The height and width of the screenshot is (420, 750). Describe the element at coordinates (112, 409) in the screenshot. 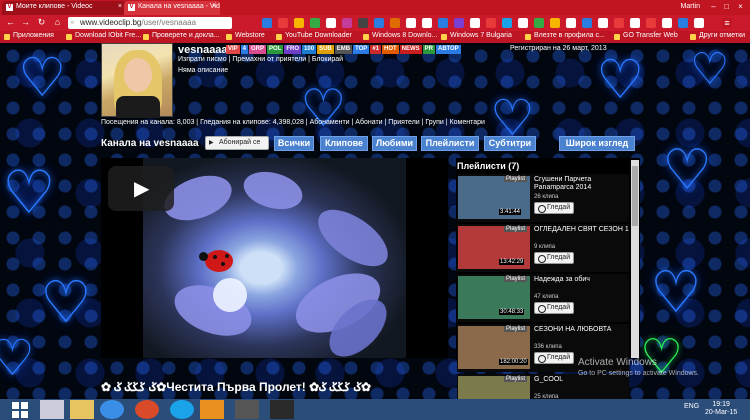

I see `chrome-icon` at that location.